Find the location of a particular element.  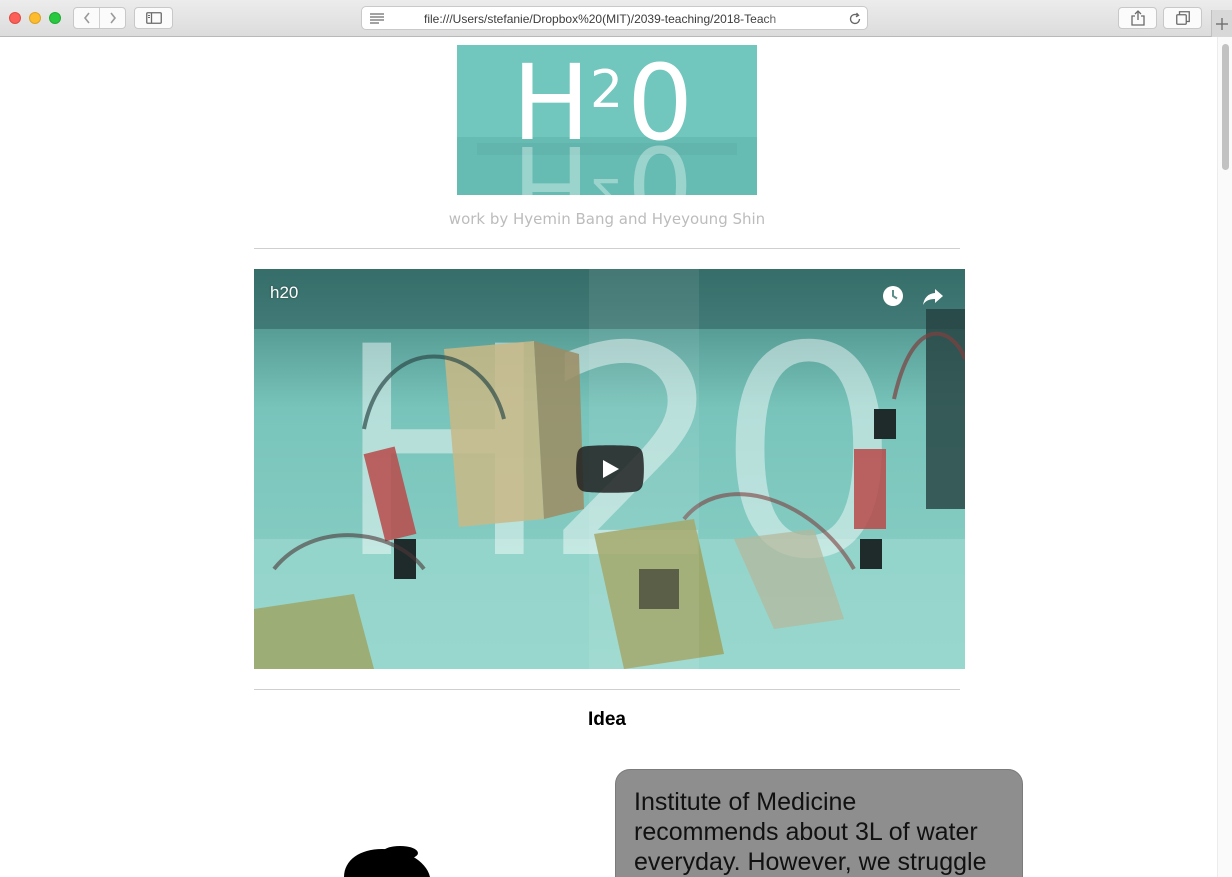

bubble-line: recommends about 3L of water is located at coordinates (806, 832).